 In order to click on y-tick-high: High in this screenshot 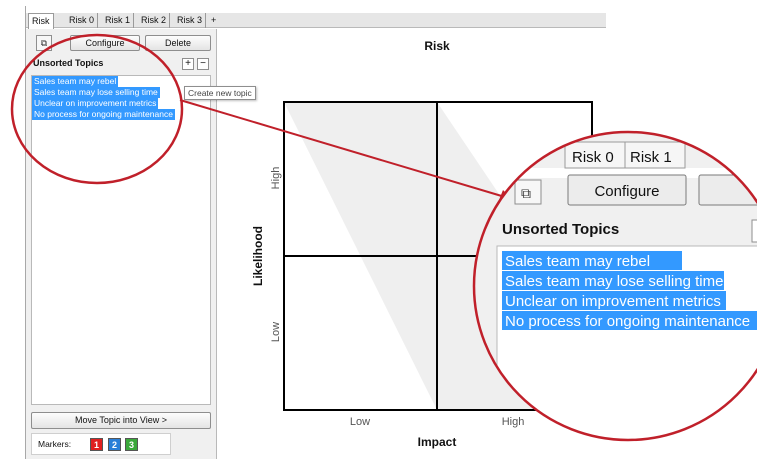, I will do `click(276, 178)`.